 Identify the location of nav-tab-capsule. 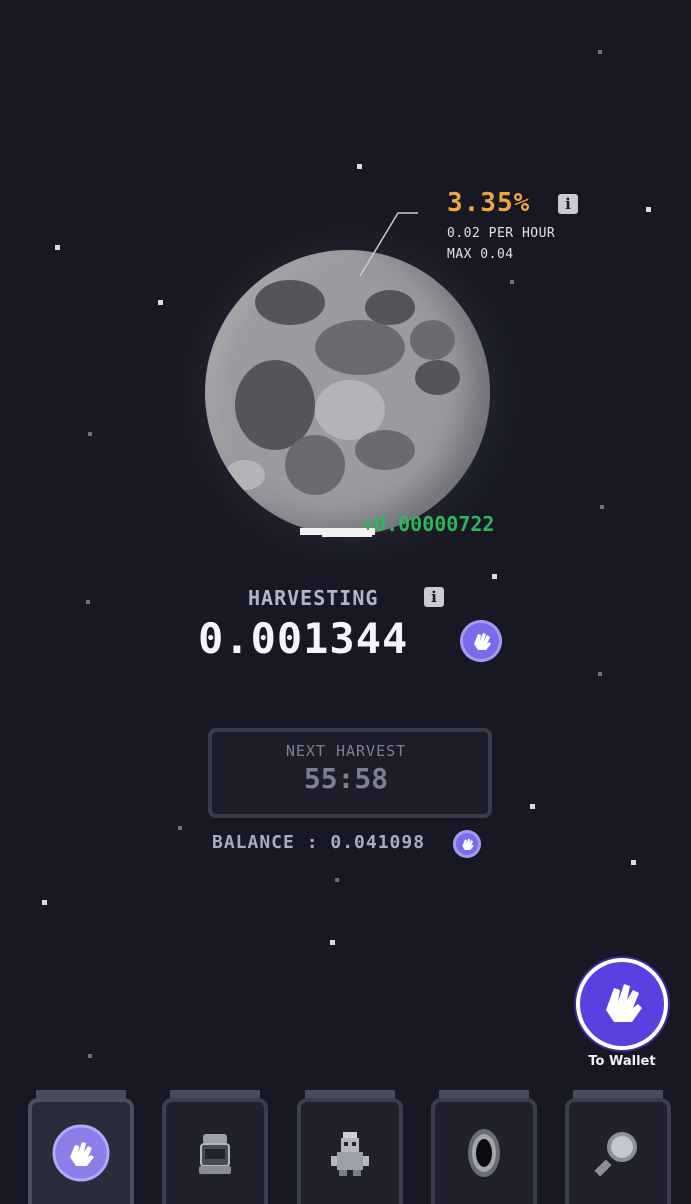
(215, 1147).